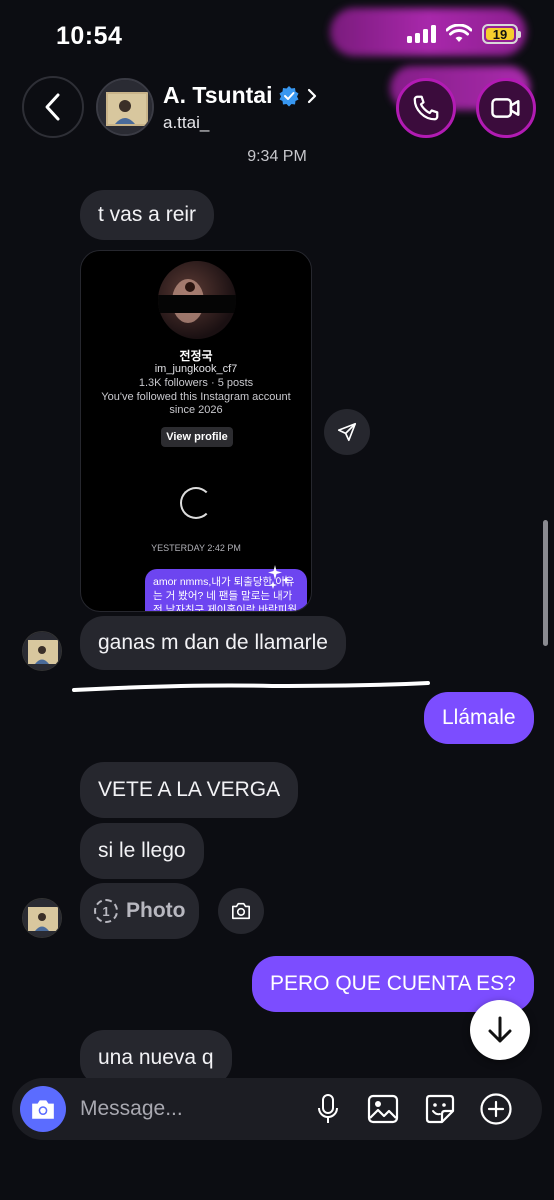  I want to click on message-text: Llámale, so click(479, 717).